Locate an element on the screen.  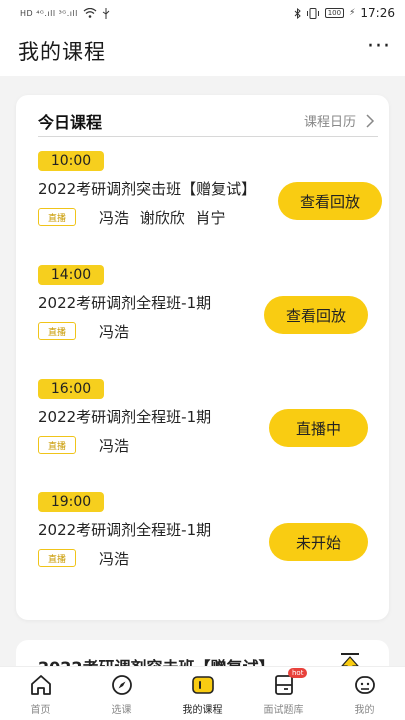
lesson-title: 2022考研调剂突击班【赠复试】 is located at coordinates (147, 188).